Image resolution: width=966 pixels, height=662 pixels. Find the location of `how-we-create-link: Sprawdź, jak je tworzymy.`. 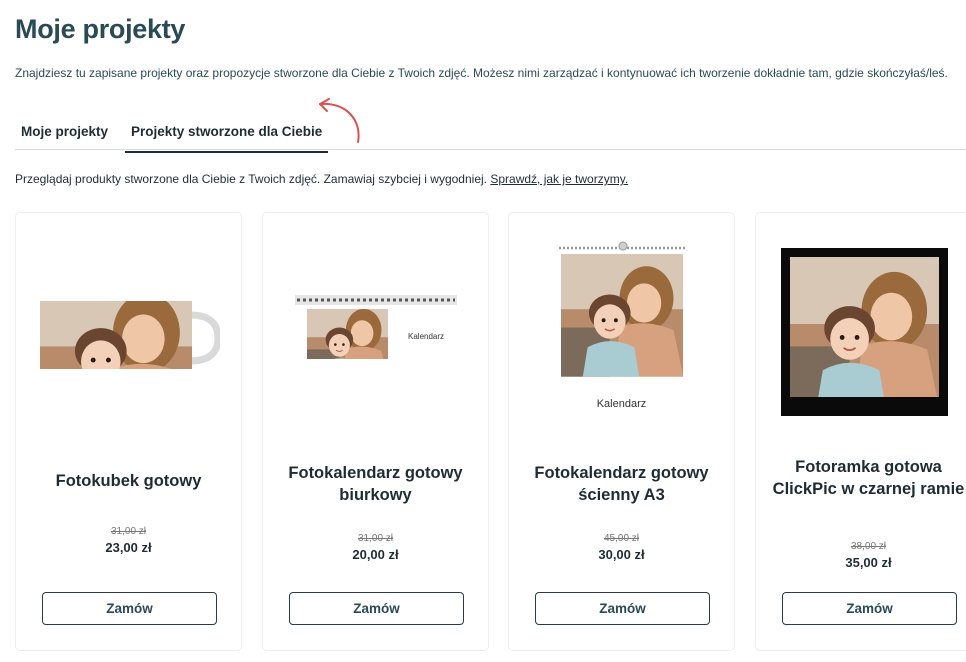

how-we-create-link: Sprawdź, jak je tworzymy. is located at coordinates (559, 179).